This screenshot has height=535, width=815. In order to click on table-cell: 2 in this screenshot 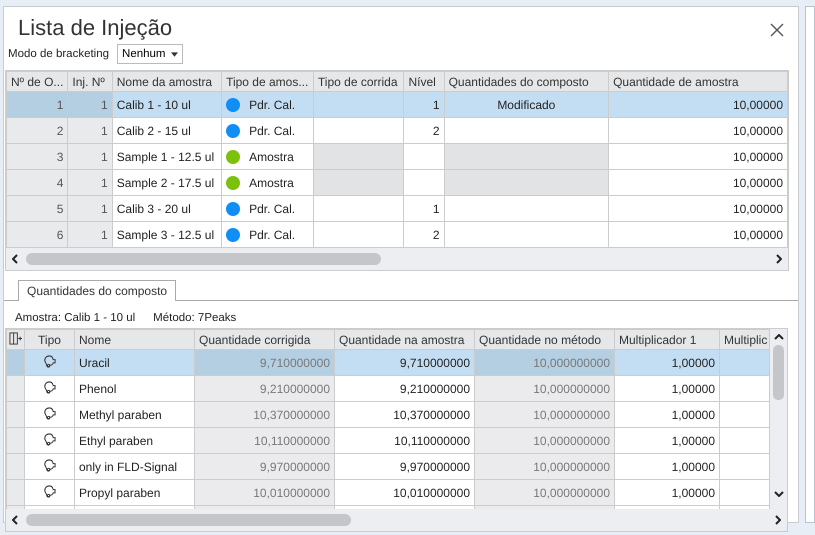, I will do `click(37, 131)`.